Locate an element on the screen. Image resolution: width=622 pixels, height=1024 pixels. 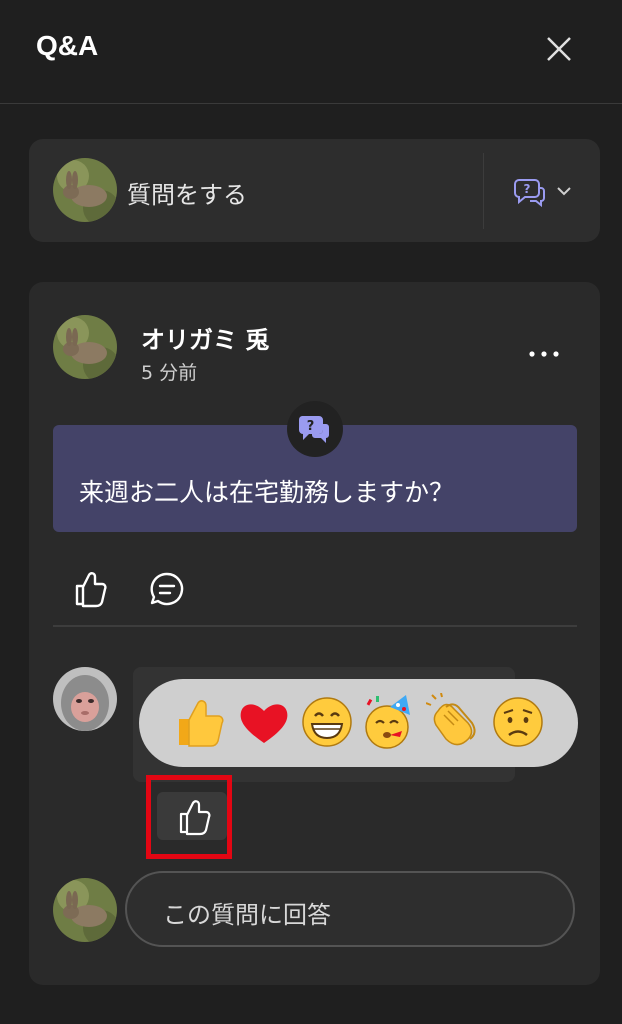
party-emoji-icon is located at coordinates (387, 722).